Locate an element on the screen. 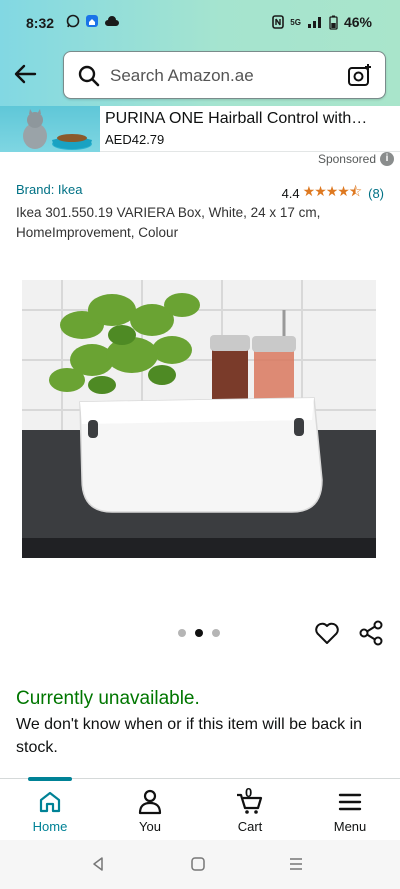 Image resolution: width=400 pixels, height=889 pixels. camera-search-icon is located at coordinates (360, 76).